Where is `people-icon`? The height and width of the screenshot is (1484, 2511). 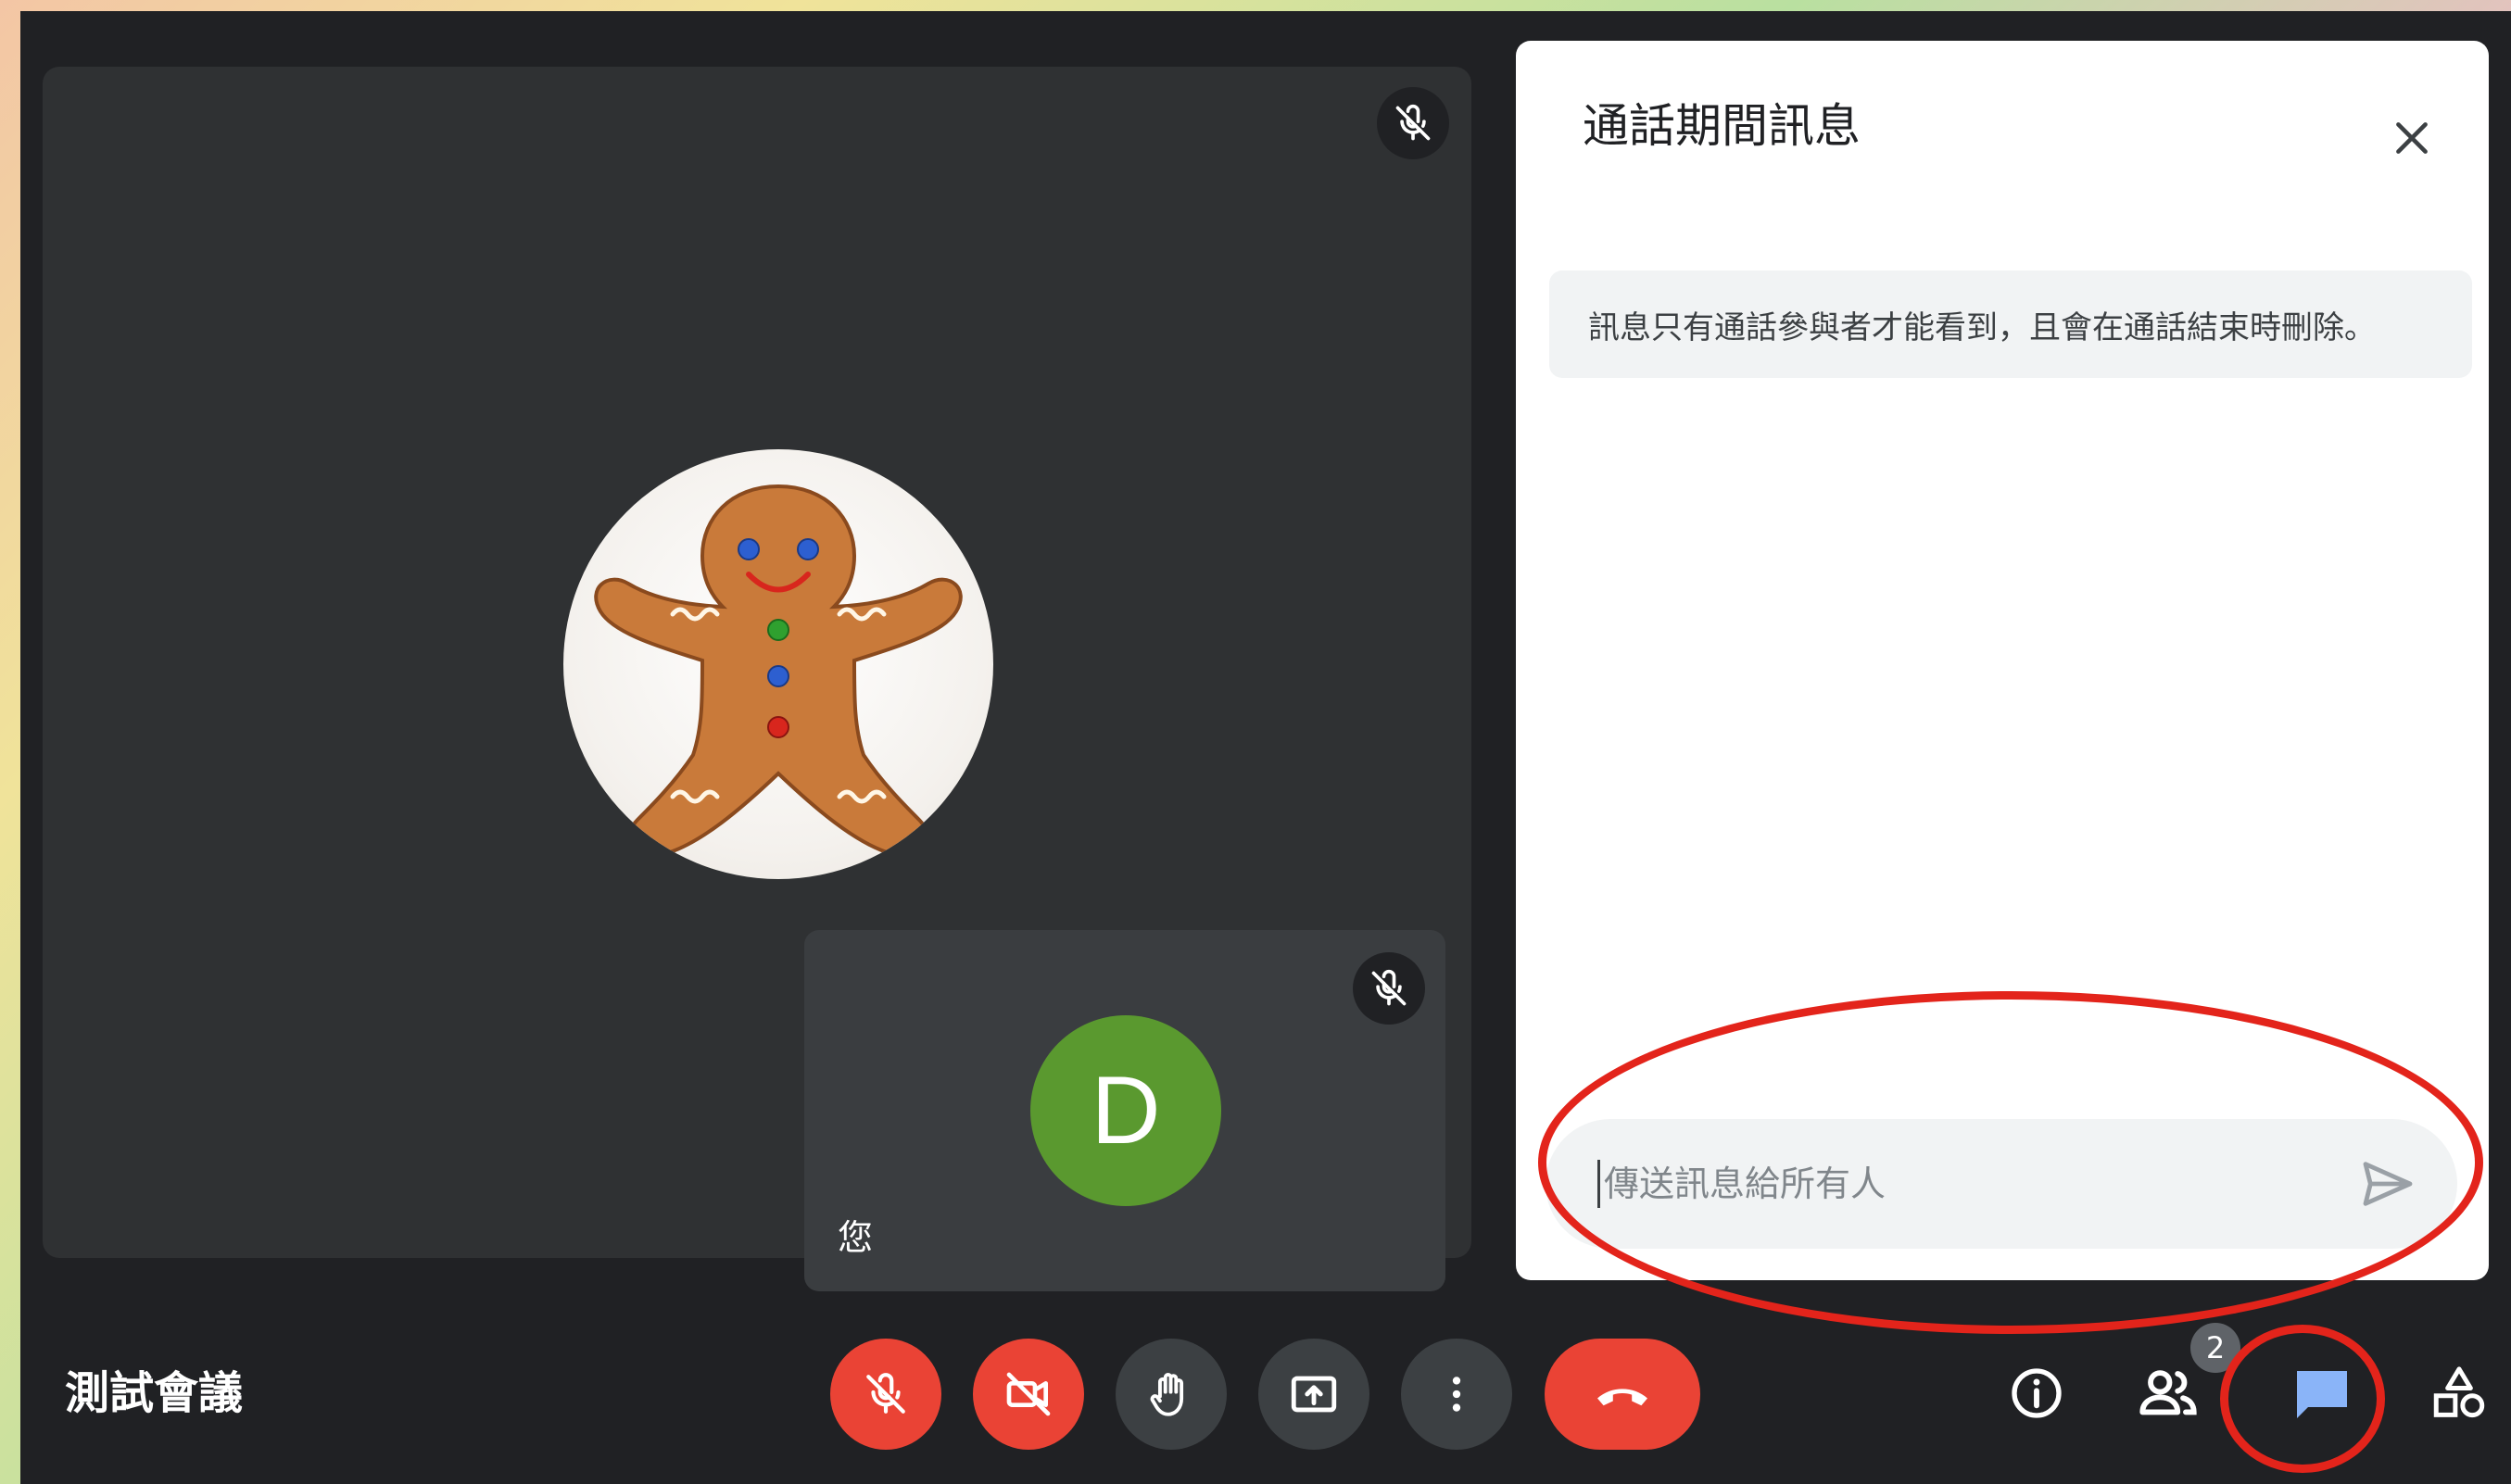
people-icon is located at coordinates (2168, 1392).